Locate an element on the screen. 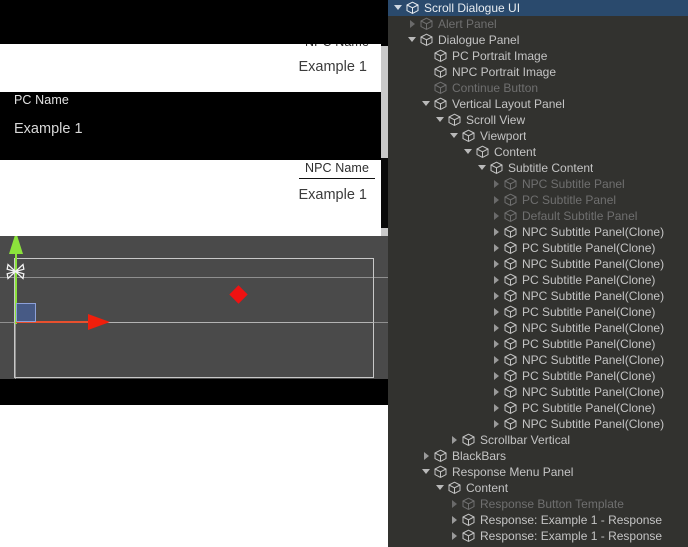  hierarchy-row: Dialogue Panel is located at coordinates (538, 40).